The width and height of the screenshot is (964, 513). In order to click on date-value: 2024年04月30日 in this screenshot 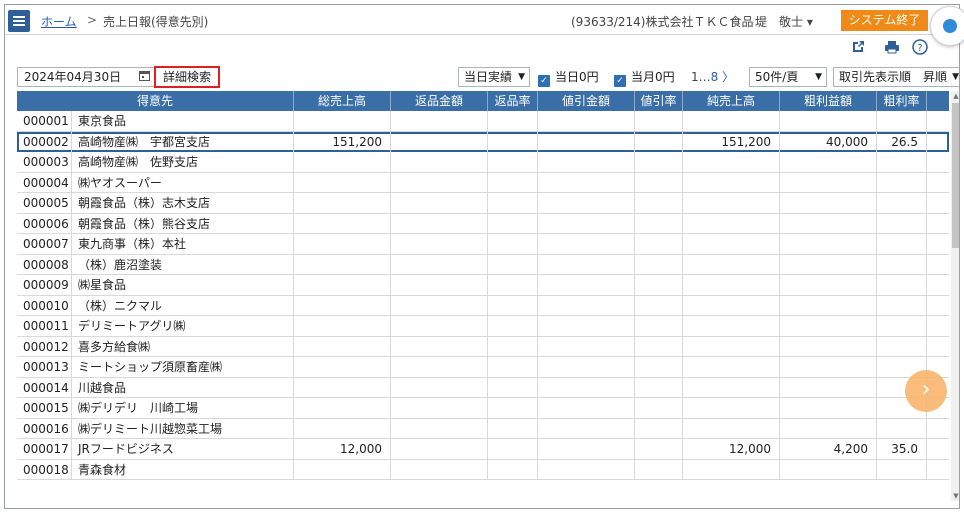, I will do `click(73, 77)`.